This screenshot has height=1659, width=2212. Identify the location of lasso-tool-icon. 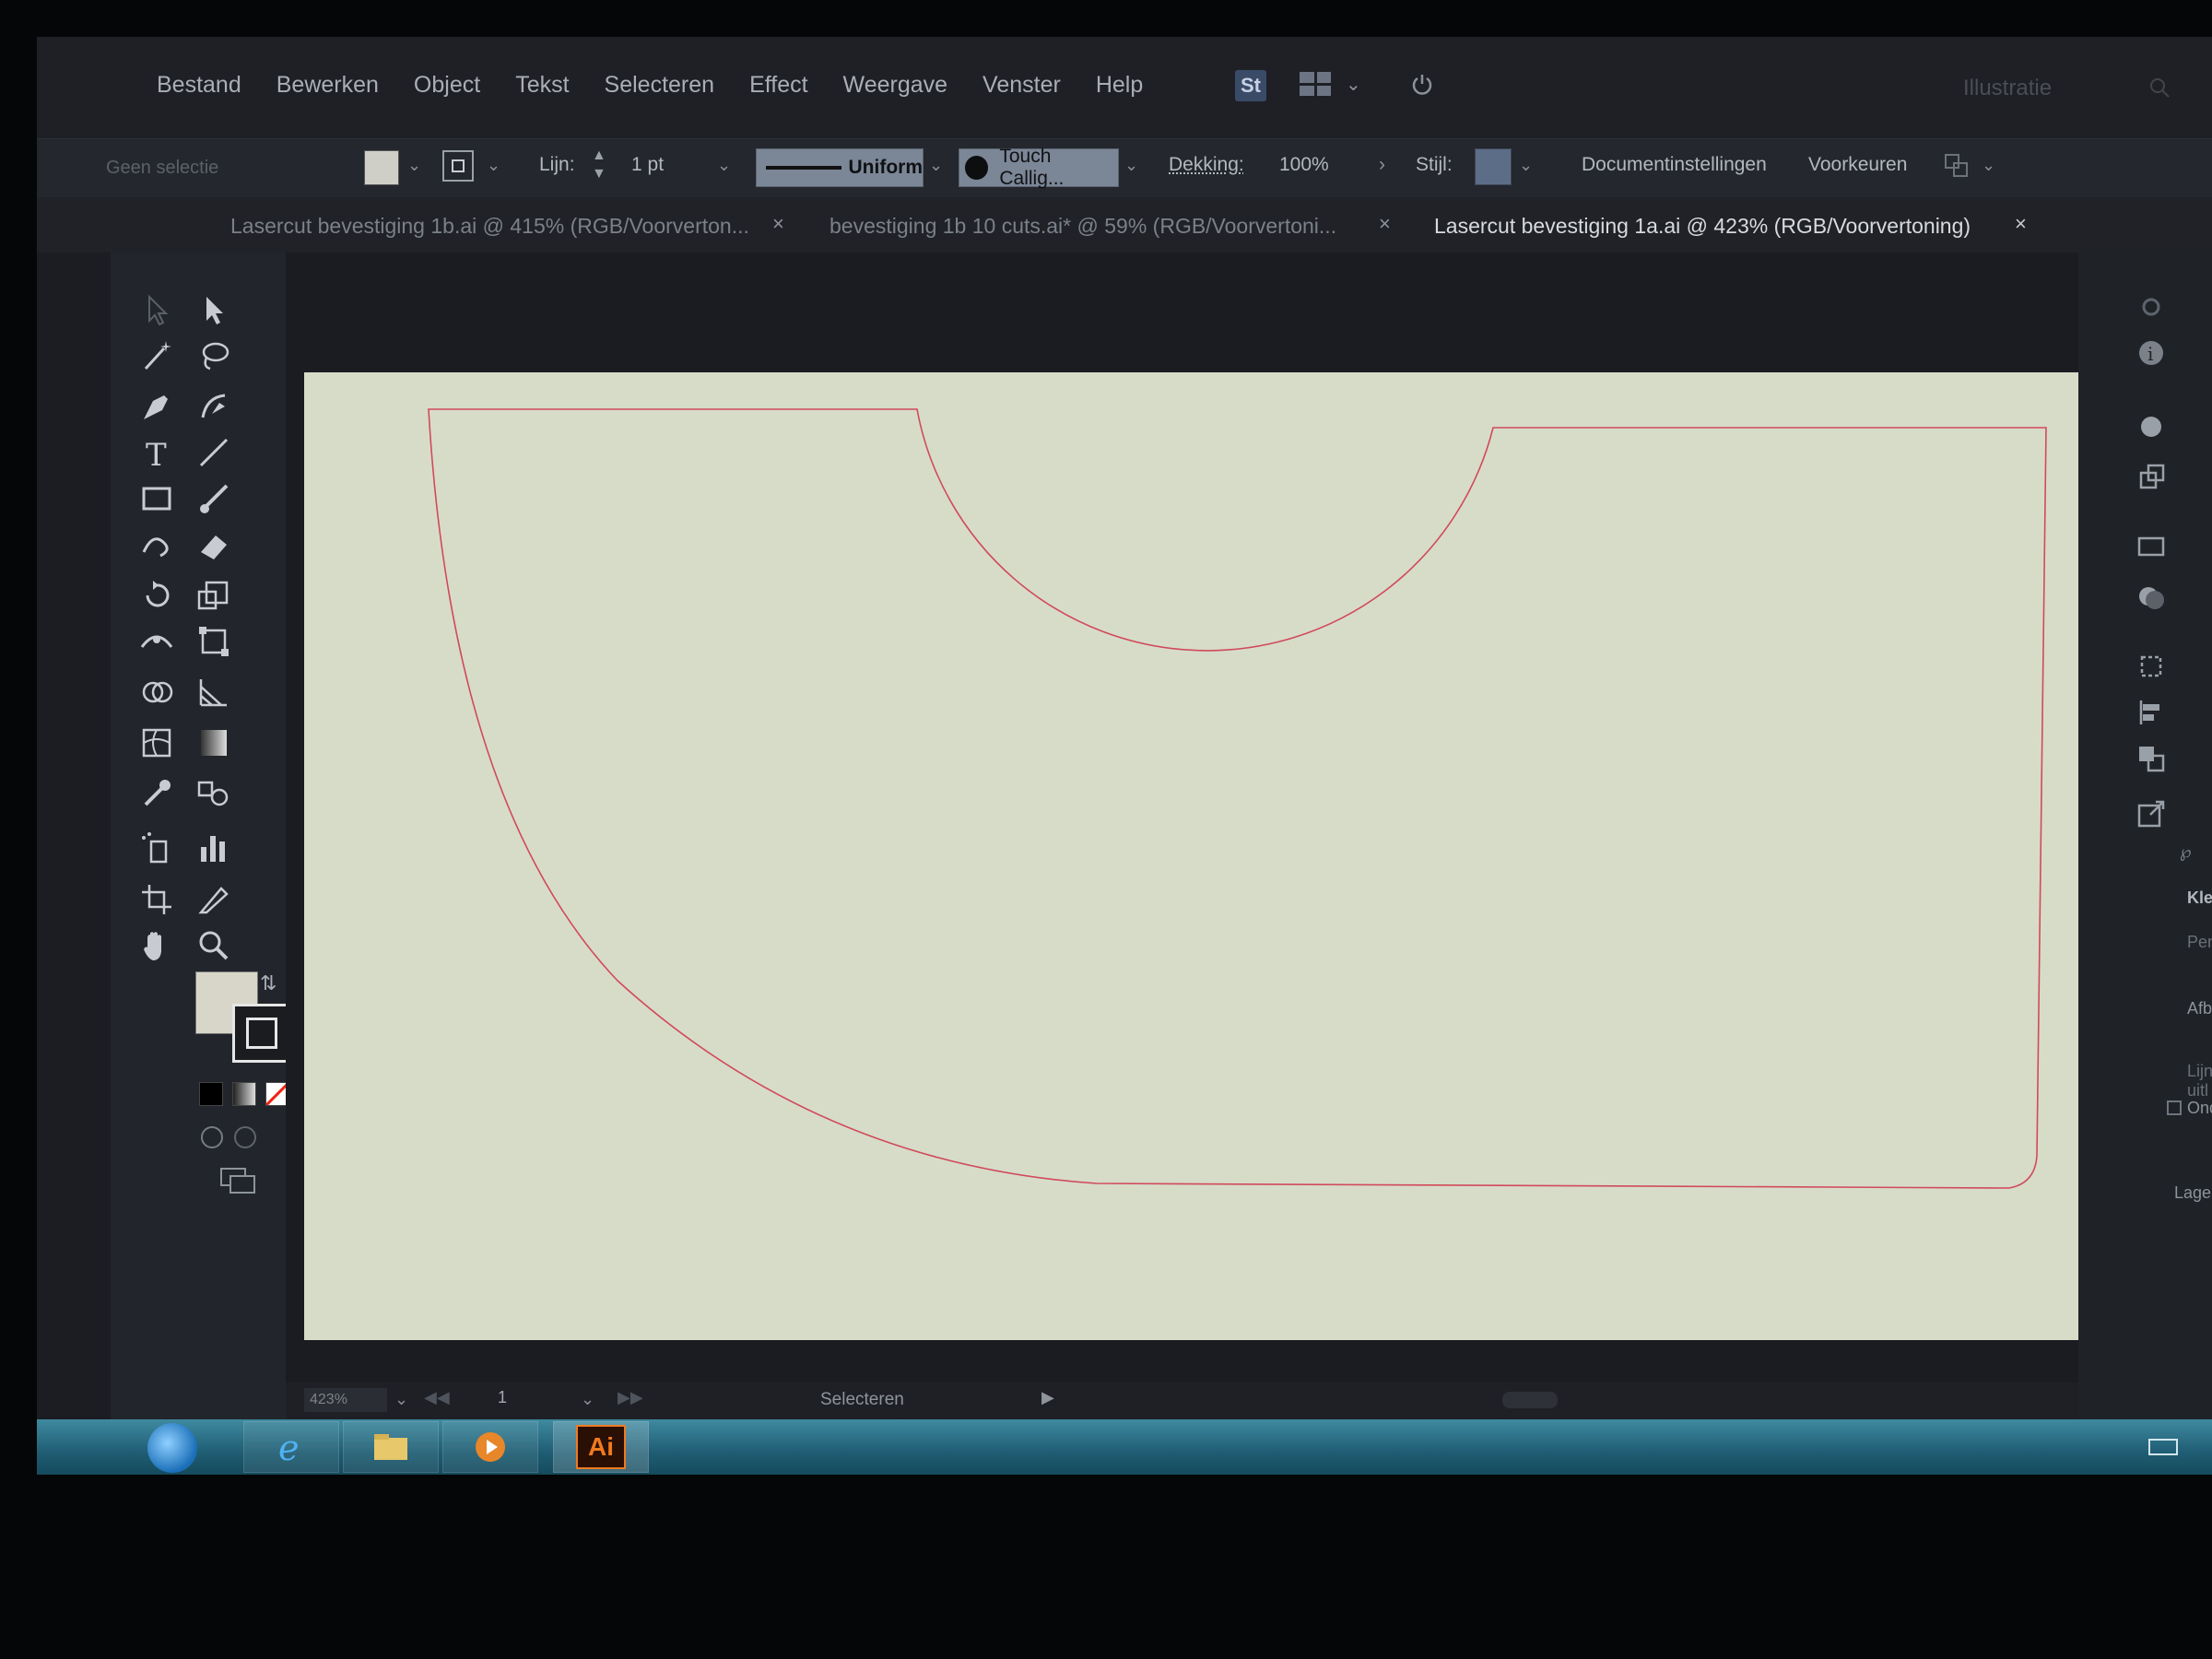
(214, 355).